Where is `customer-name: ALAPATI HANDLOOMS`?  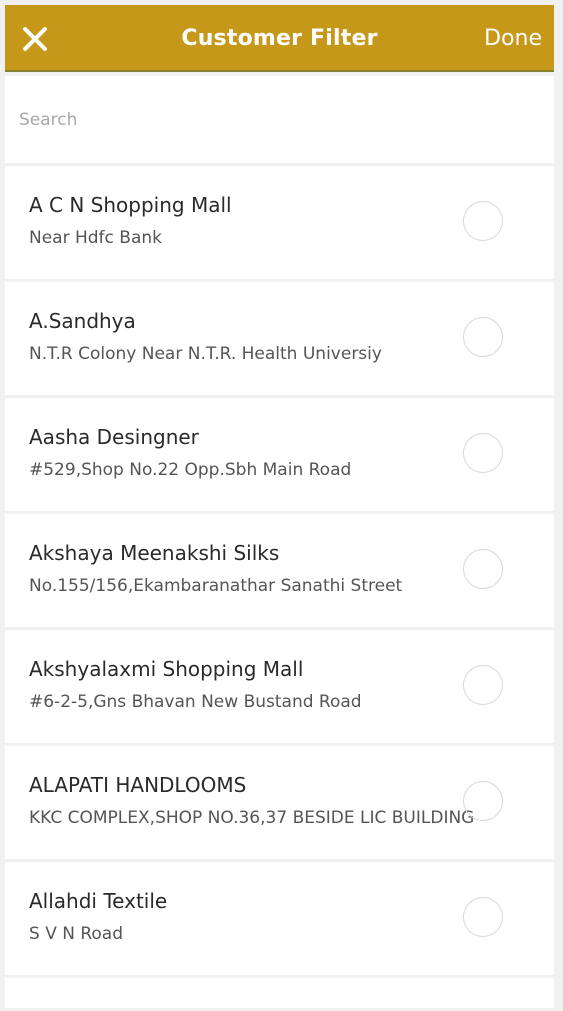
customer-name: ALAPATI HANDLOOMS is located at coordinates (138, 785).